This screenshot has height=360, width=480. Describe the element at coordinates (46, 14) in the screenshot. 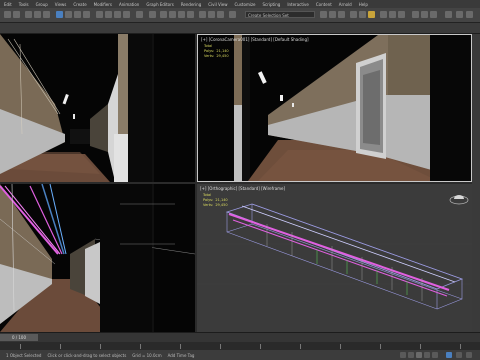

I see `bind-space-warp-icon` at that location.